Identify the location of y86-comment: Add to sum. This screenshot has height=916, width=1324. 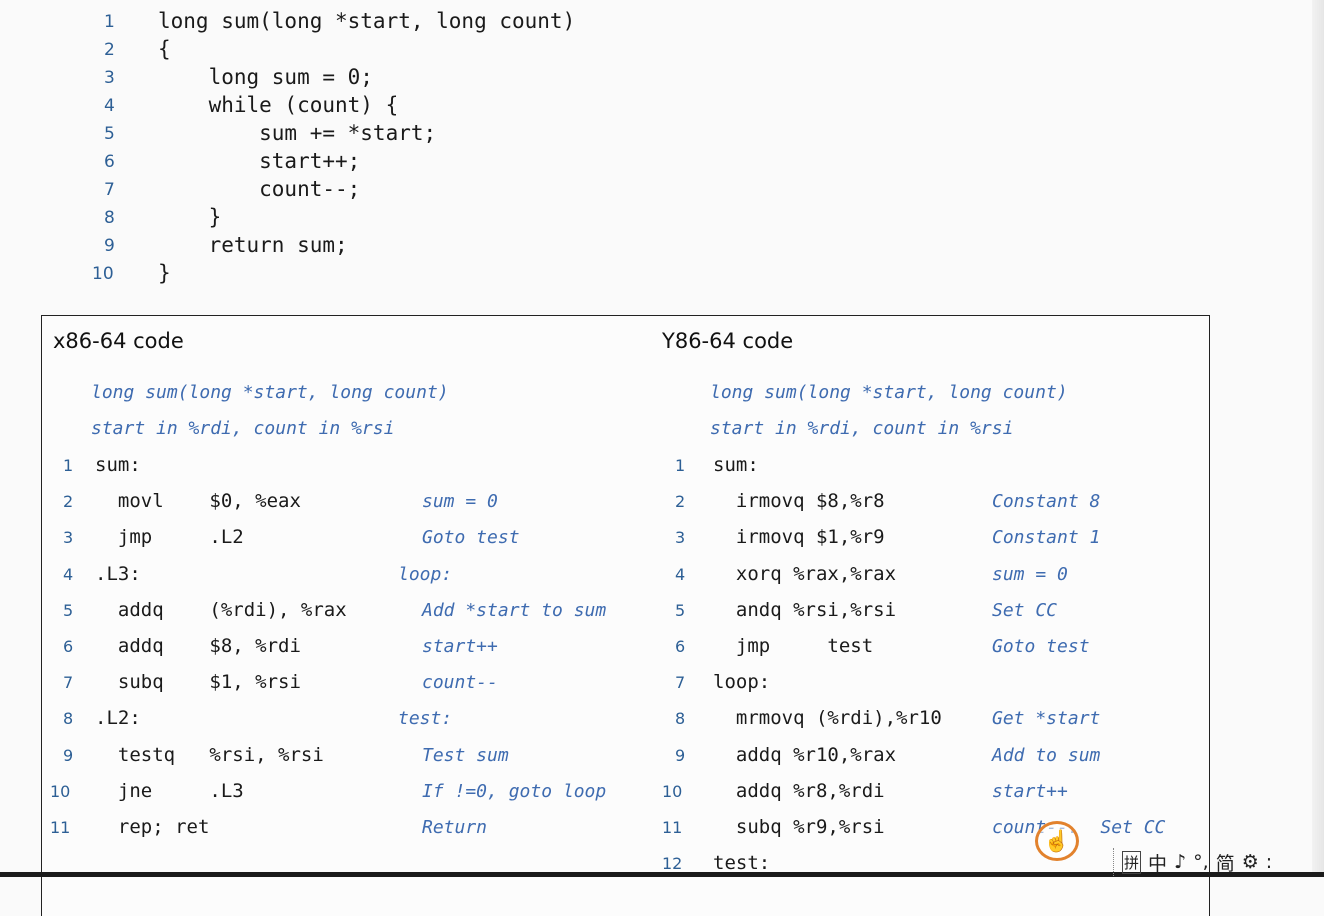
(1046, 755).